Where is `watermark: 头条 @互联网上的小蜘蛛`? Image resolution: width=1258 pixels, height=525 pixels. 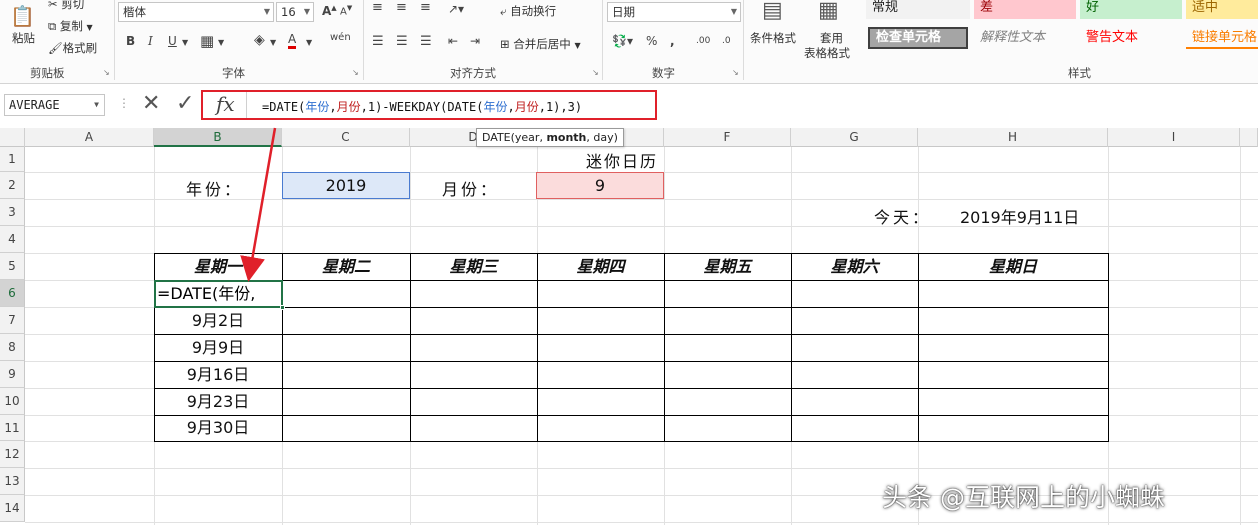 watermark: 头条 @互联网上的小蜘蛛 is located at coordinates (1023, 497).